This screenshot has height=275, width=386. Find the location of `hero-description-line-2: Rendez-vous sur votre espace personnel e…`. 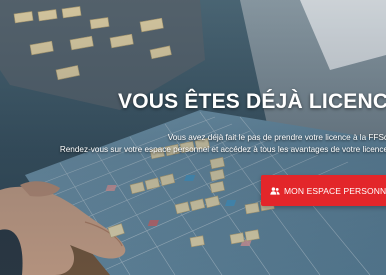

hero-description-line-2: Rendez-vous sur votre espace personnel e… is located at coordinates (222, 149).